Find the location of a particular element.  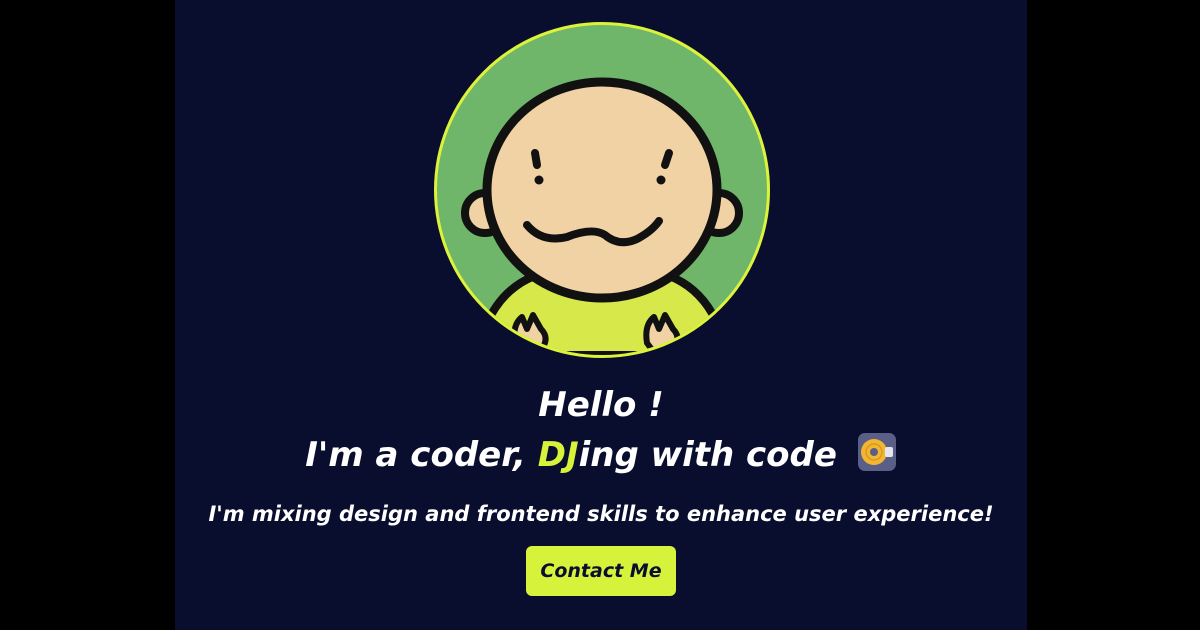

tagline-prefix: I'm a coder, is located at coordinates (421, 455).